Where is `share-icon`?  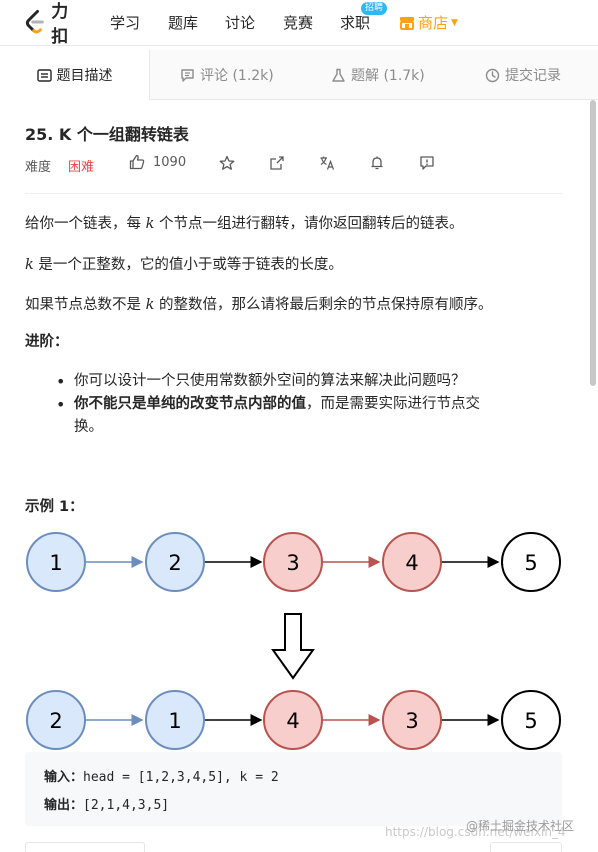 share-icon is located at coordinates (277, 163).